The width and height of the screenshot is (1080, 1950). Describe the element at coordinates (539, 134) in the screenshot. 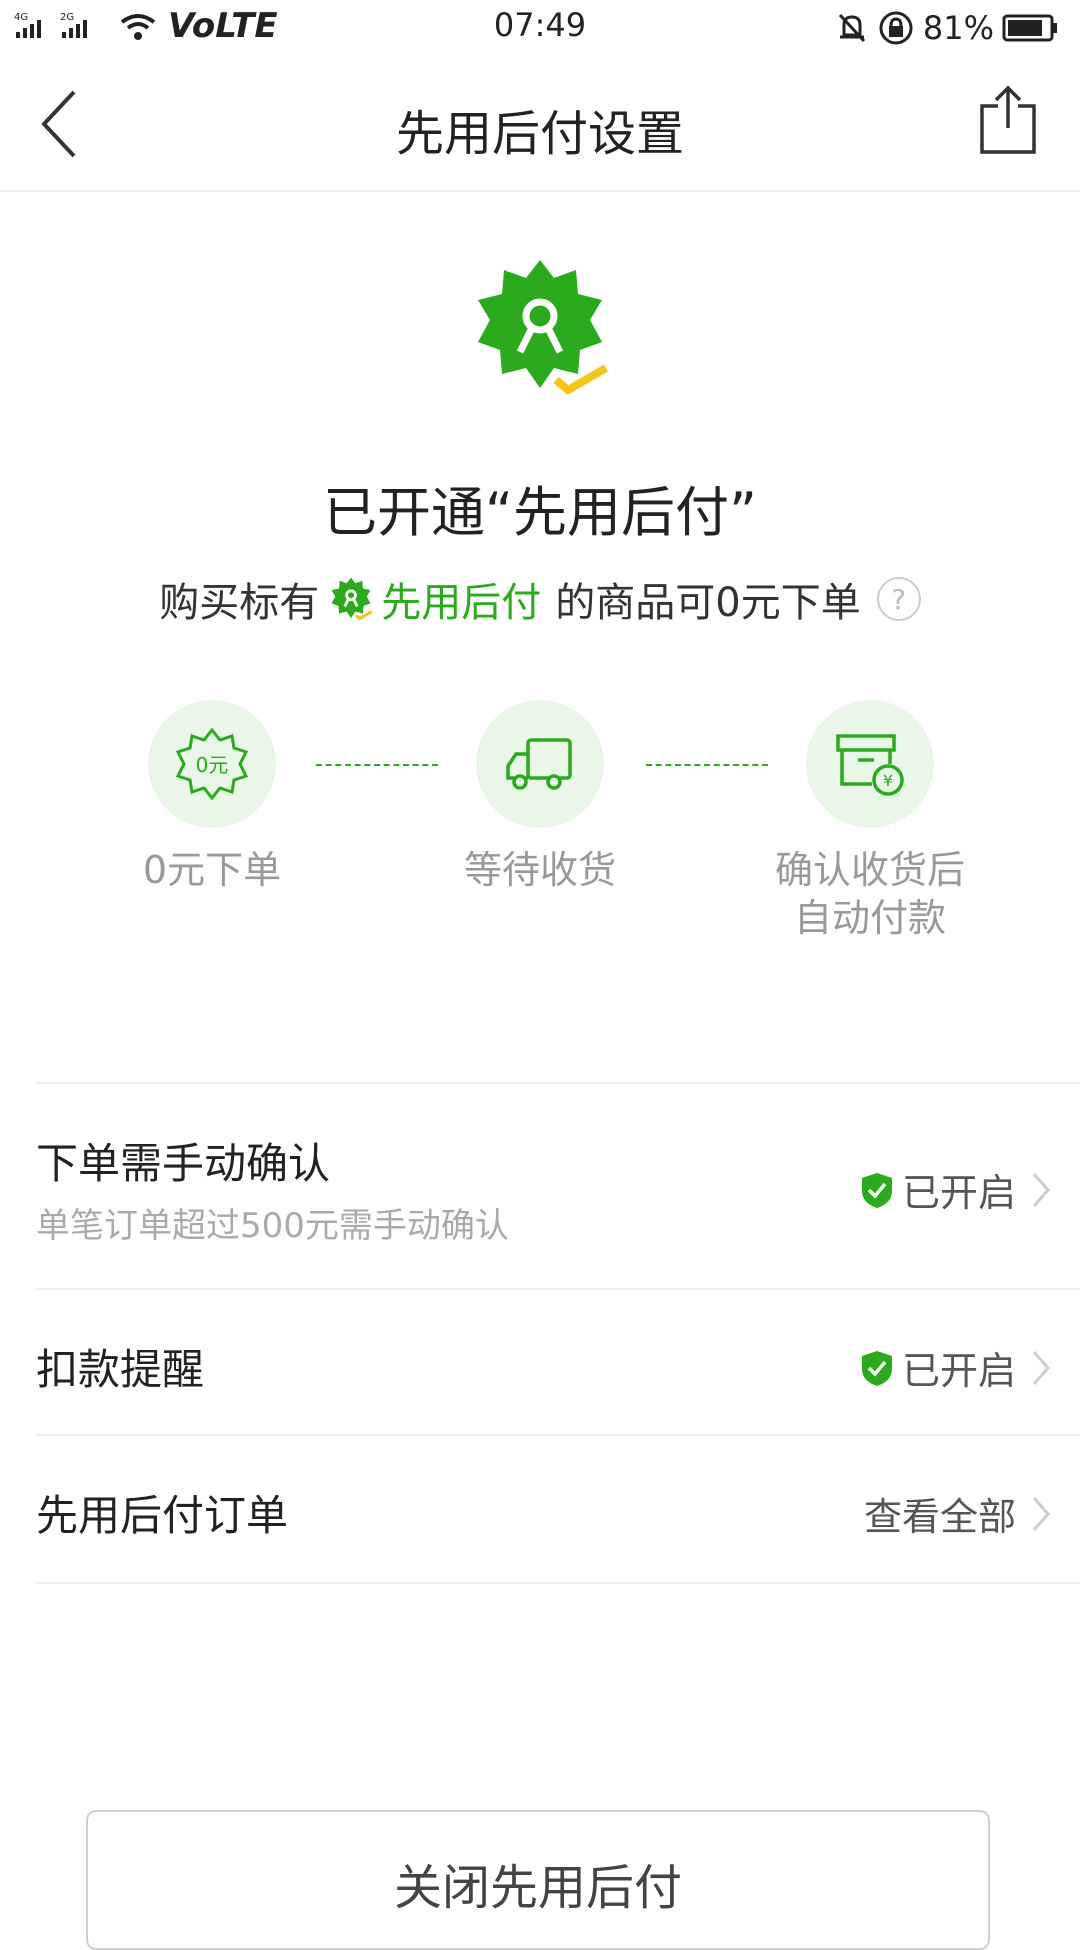

I see `page-title: 先用后付设置` at that location.